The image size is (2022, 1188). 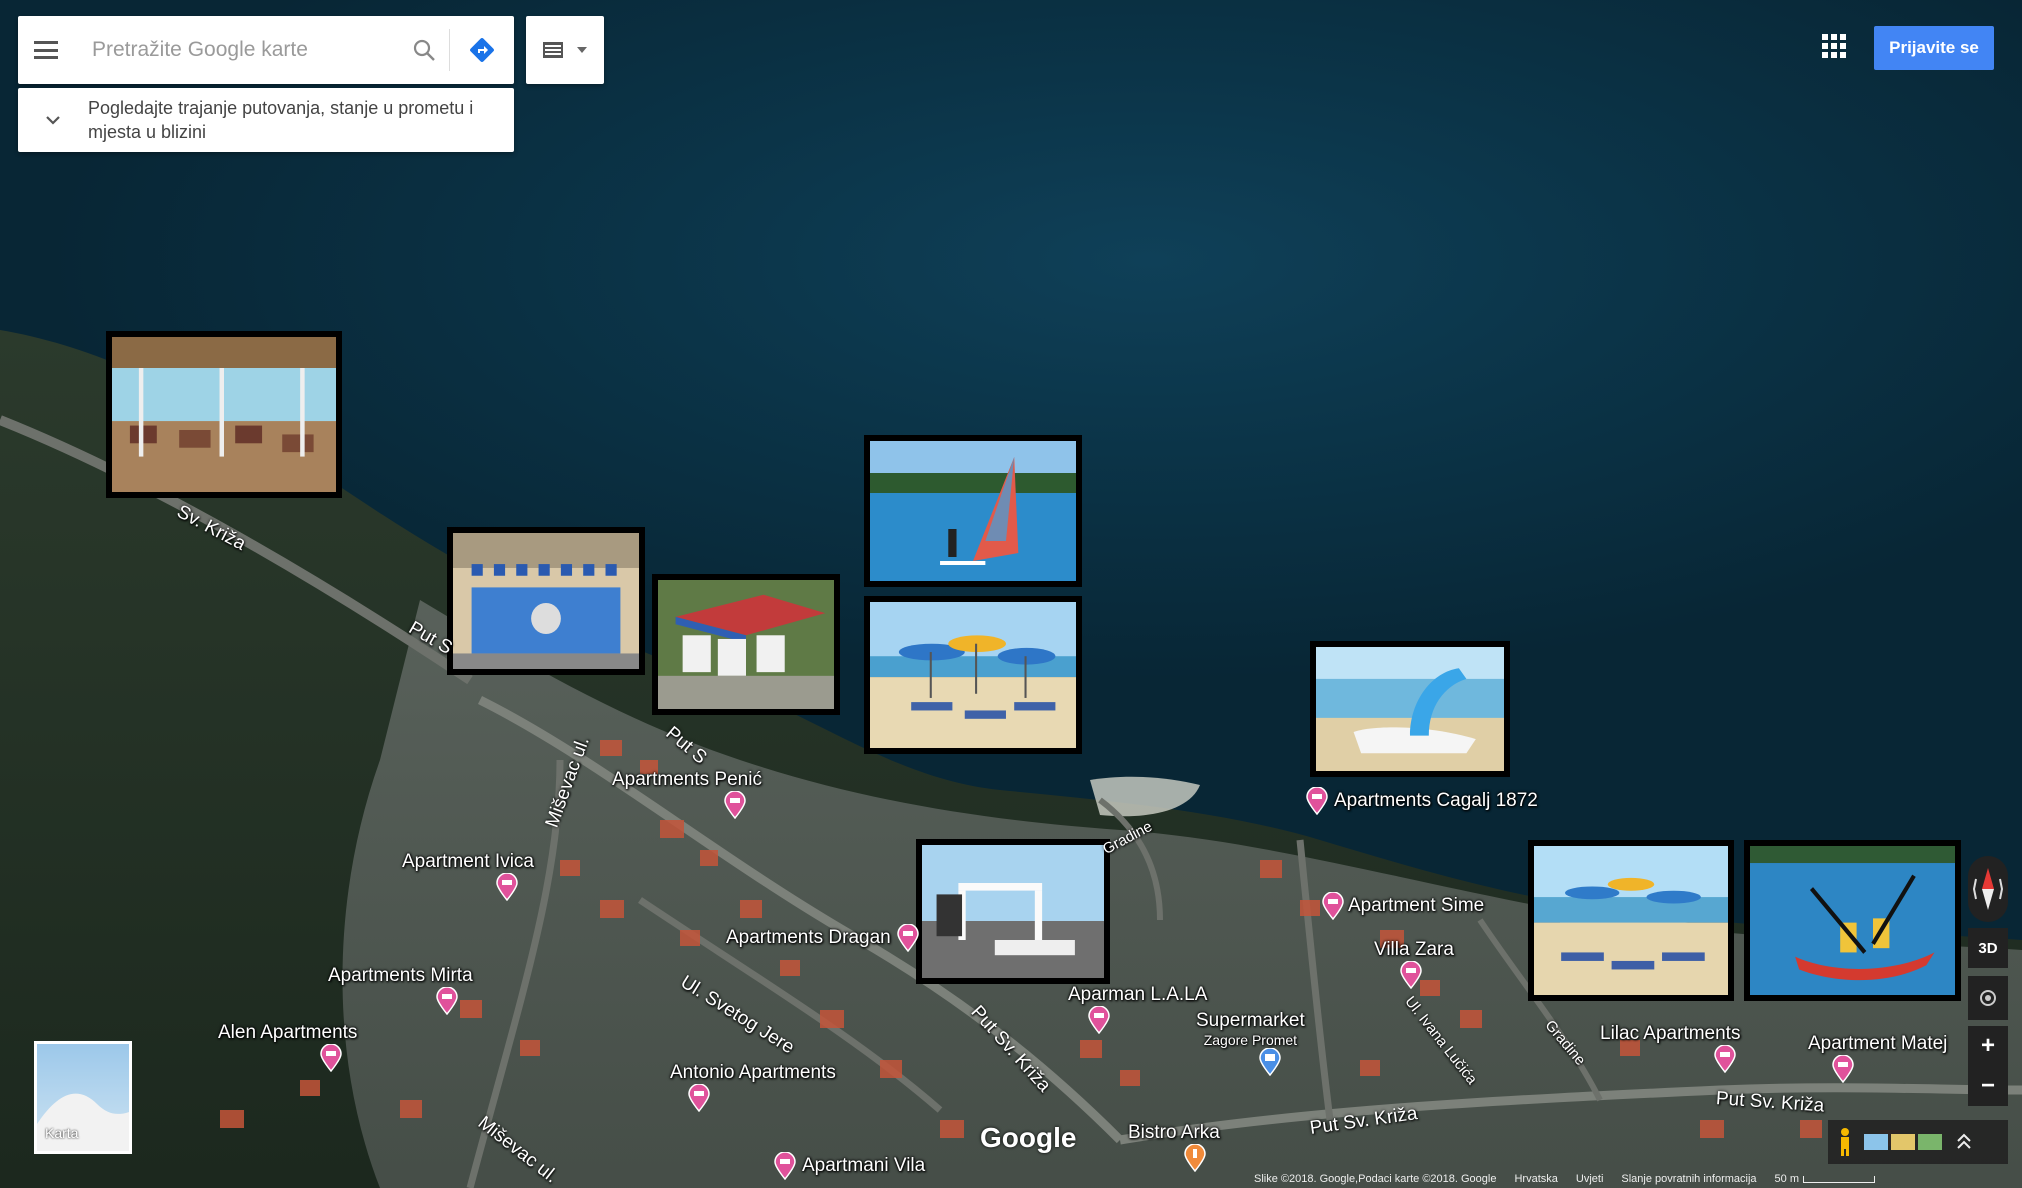 I want to click on photo-water-slide, so click(x=1410, y=709).